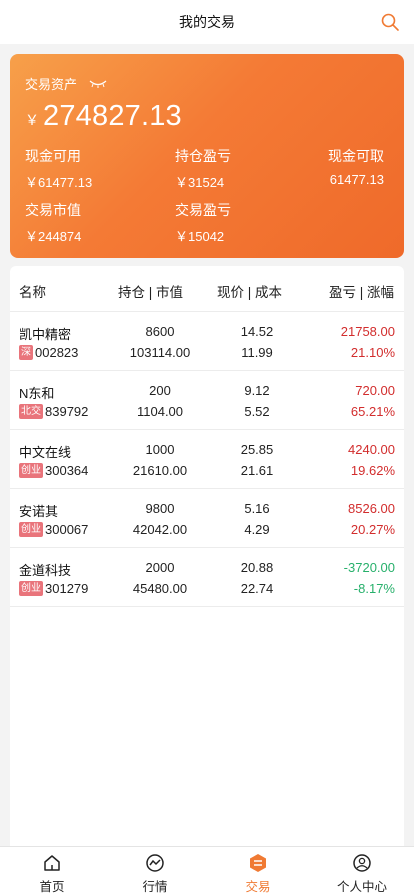  Describe the element at coordinates (369, 567) in the screenshot. I see `pnl-amount: -3720.00` at that location.